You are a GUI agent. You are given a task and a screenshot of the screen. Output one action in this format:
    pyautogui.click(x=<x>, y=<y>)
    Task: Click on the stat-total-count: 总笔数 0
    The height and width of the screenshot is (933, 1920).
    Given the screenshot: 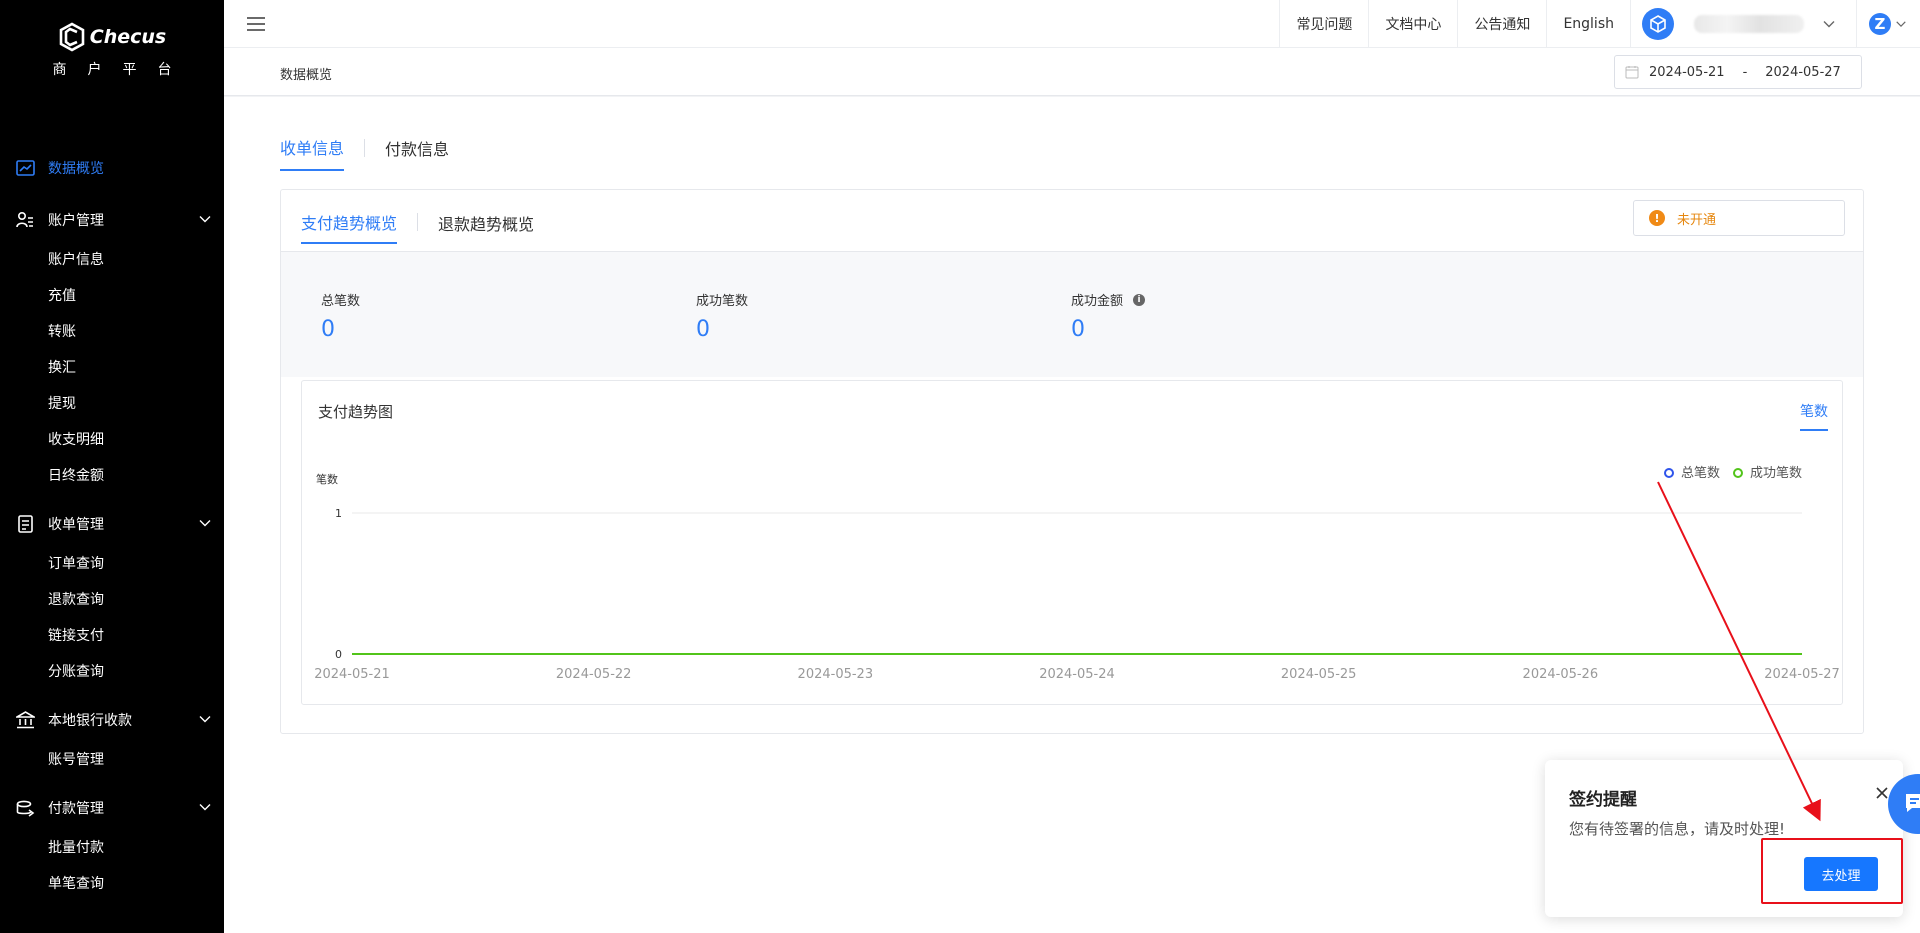 What is the action you would take?
    pyautogui.click(x=340, y=316)
    